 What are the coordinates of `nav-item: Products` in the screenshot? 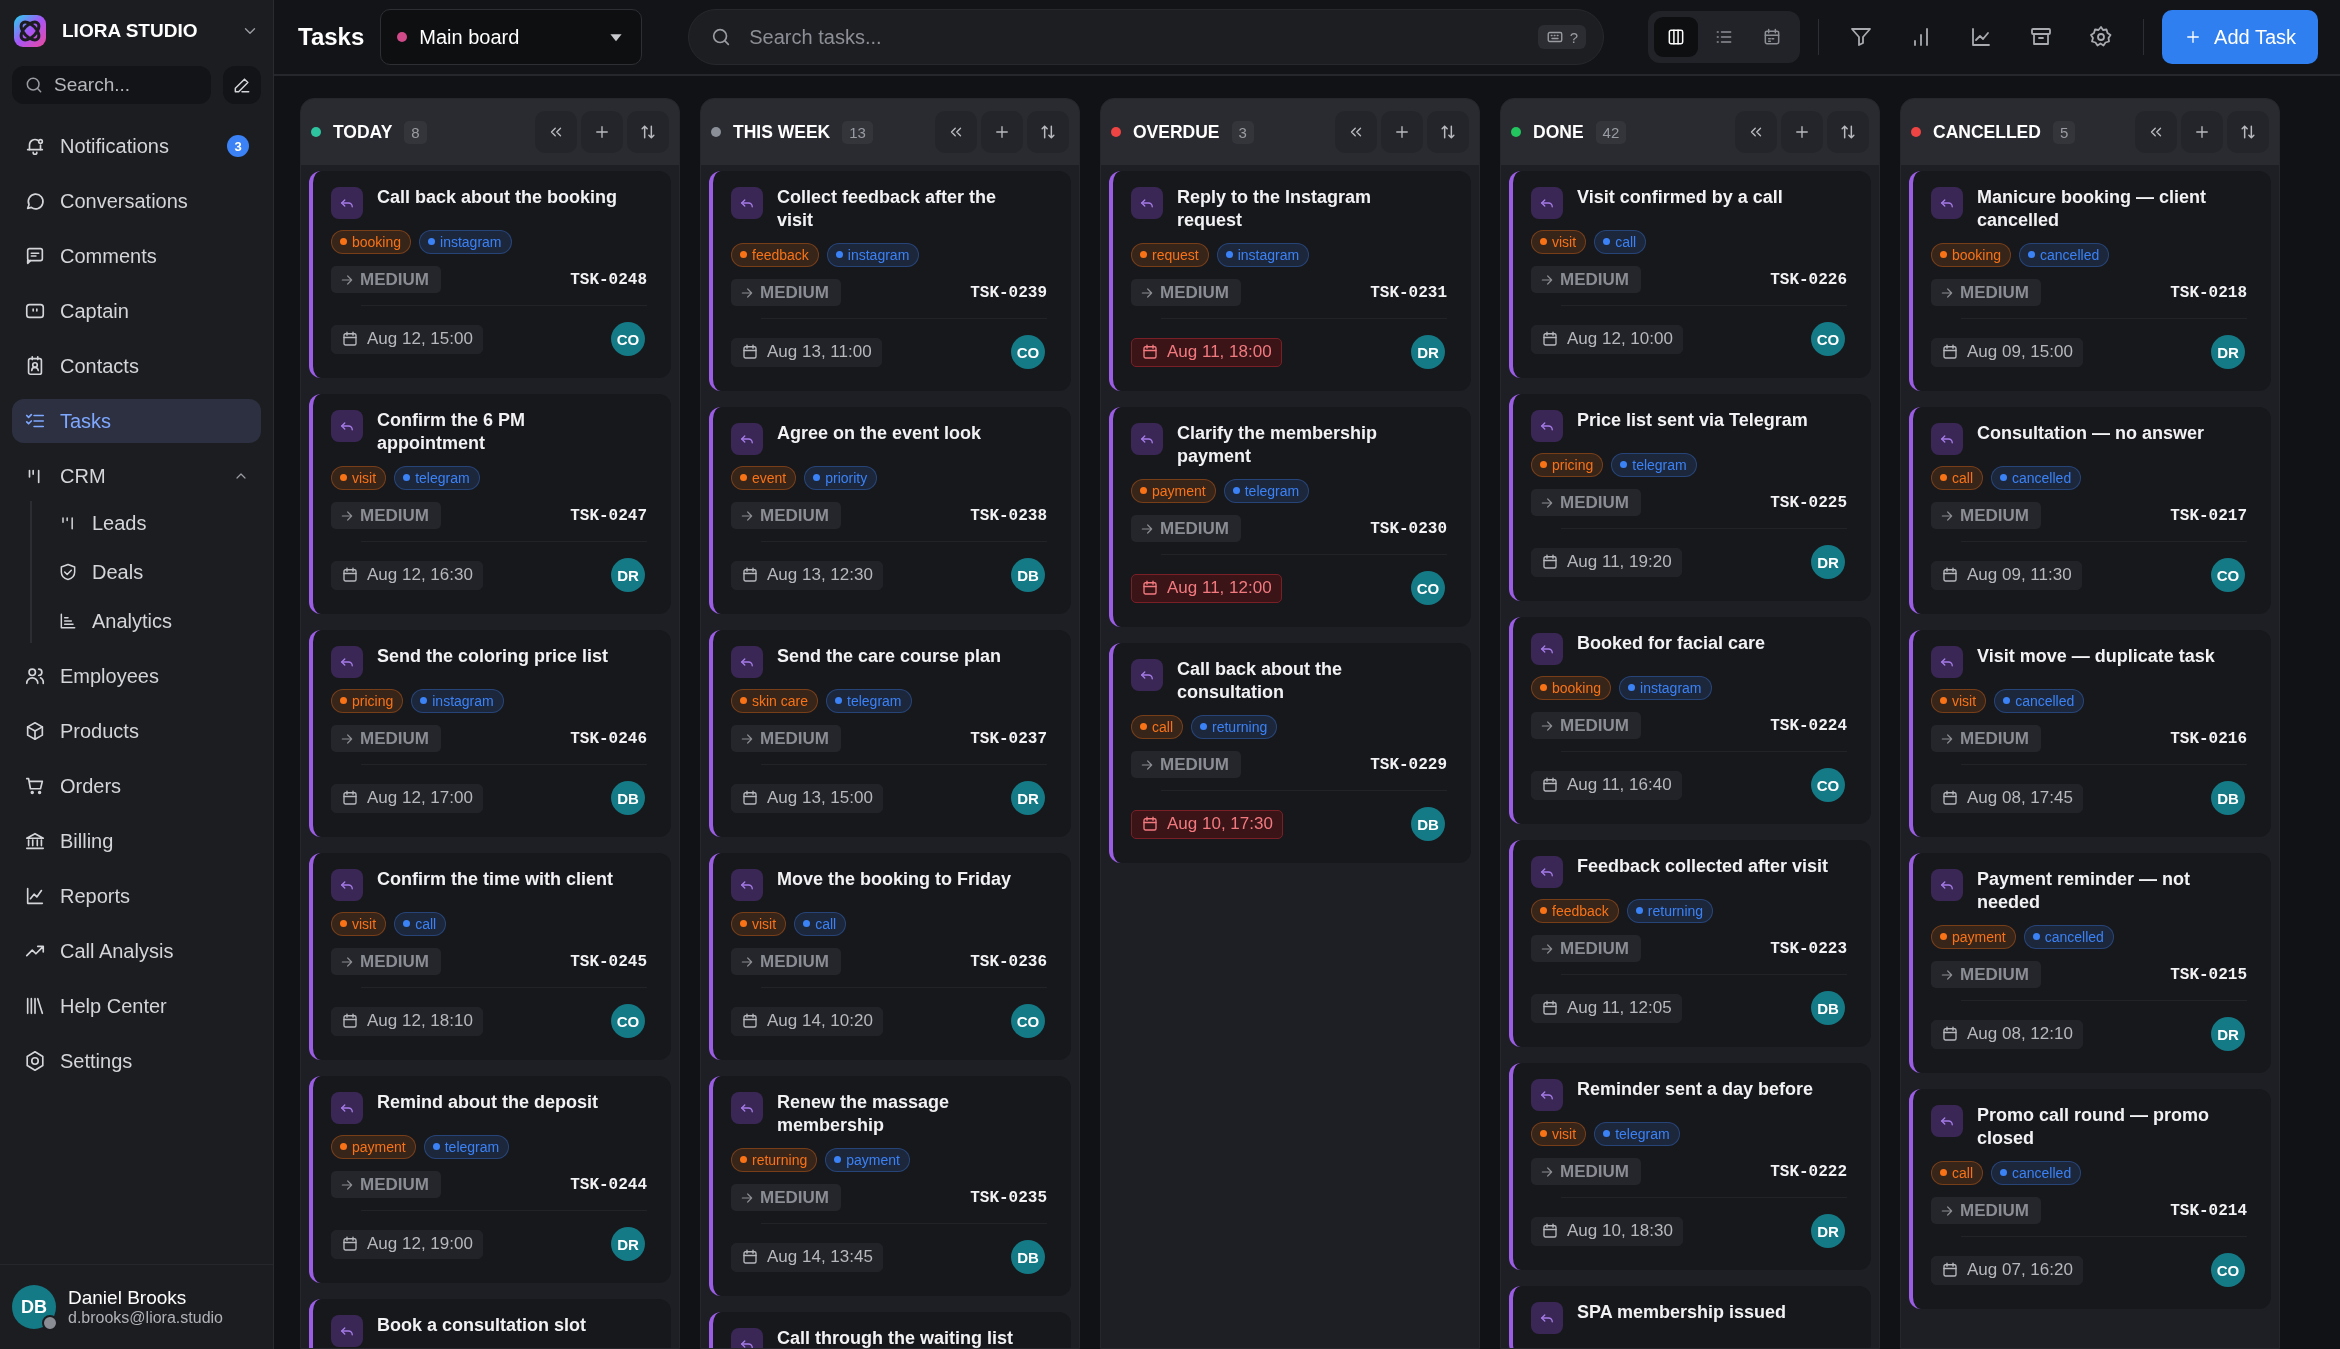 It's located at (136, 731).